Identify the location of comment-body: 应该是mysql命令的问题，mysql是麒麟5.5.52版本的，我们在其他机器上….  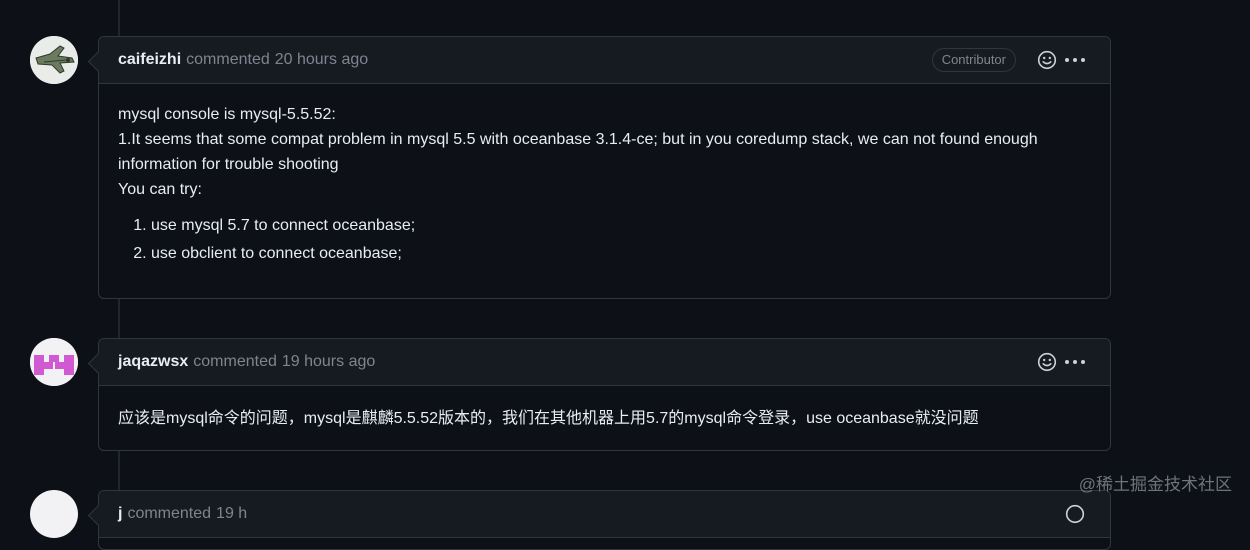
(604, 408).